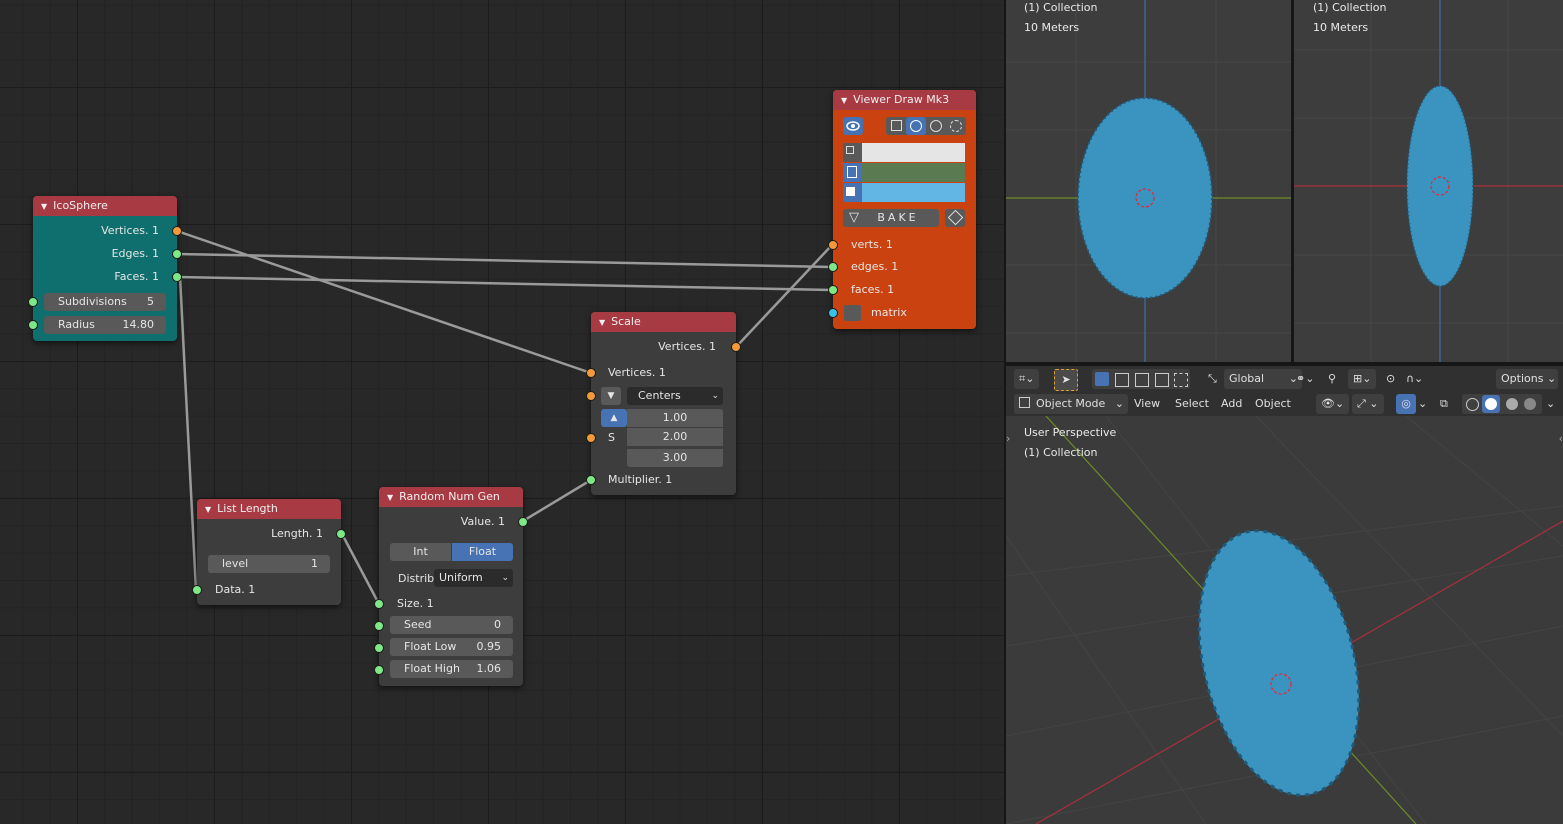 The image size is (1563, 824). I want to click on material-shading-icon, so click(1512, 404).